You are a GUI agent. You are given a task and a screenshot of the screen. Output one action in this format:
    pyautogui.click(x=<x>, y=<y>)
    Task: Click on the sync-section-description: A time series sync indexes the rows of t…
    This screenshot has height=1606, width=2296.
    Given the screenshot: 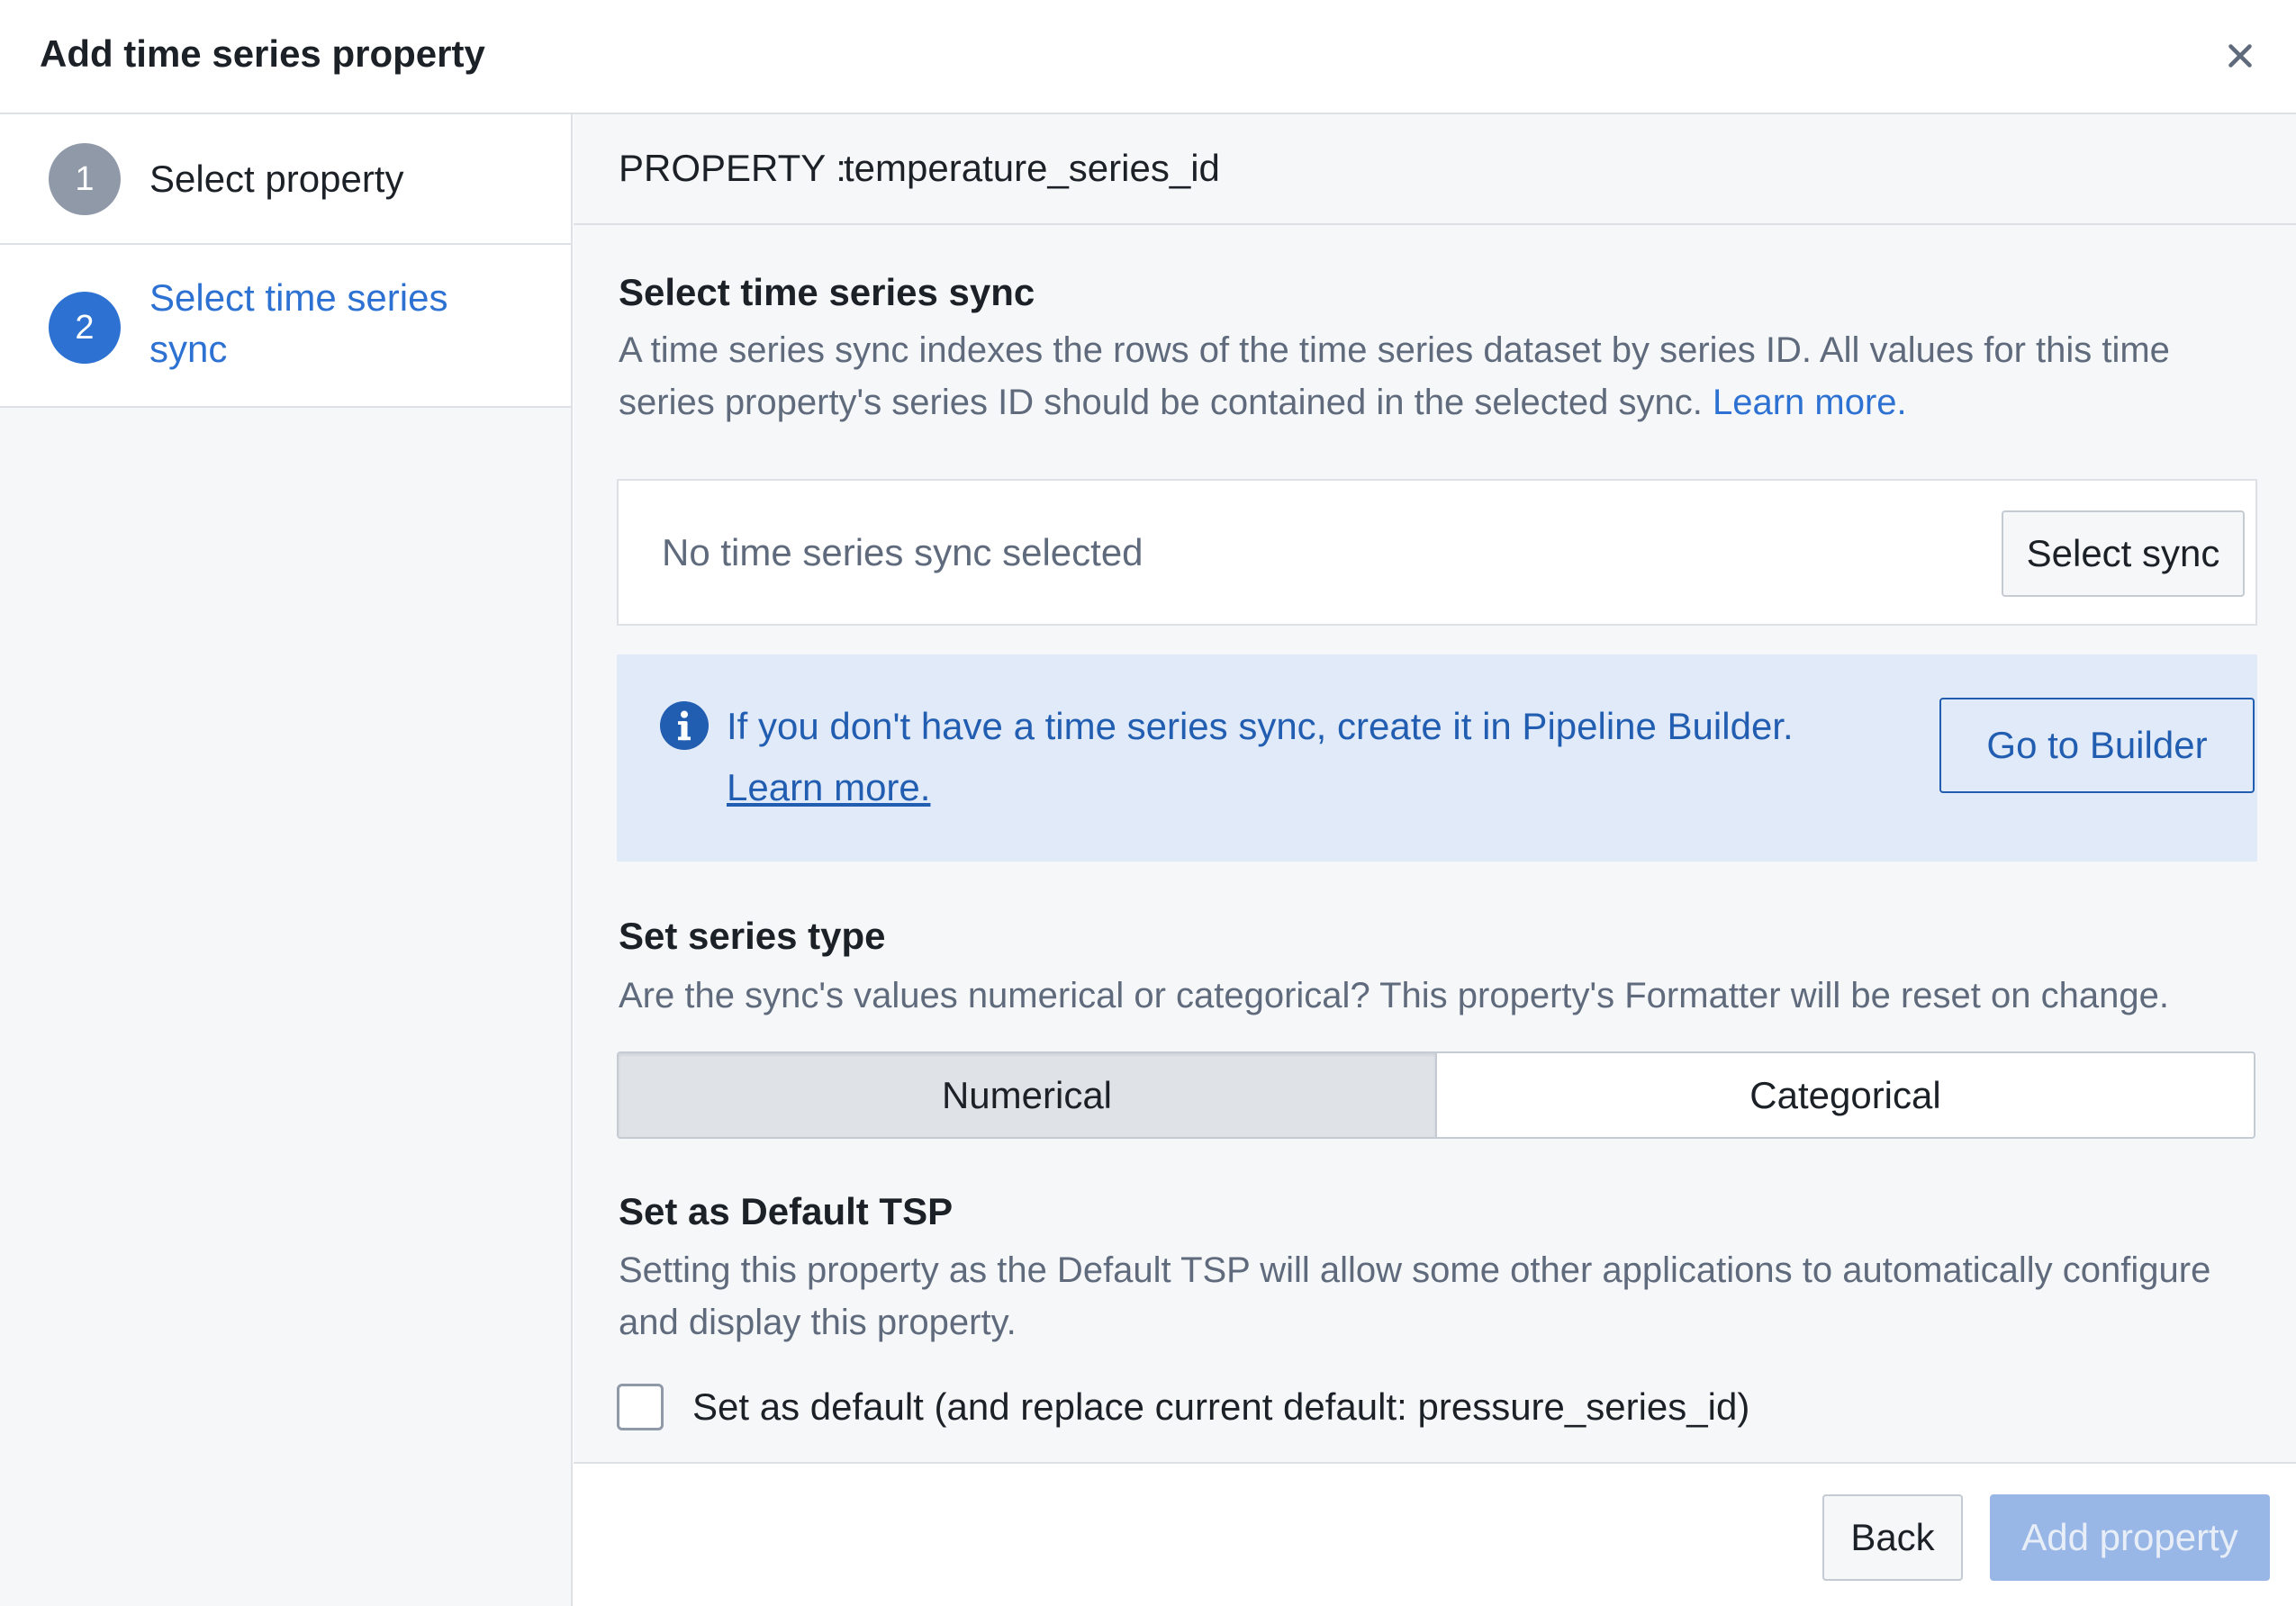 What is the action you would take?
    pyautogui.click(x=1447, y=376)
    